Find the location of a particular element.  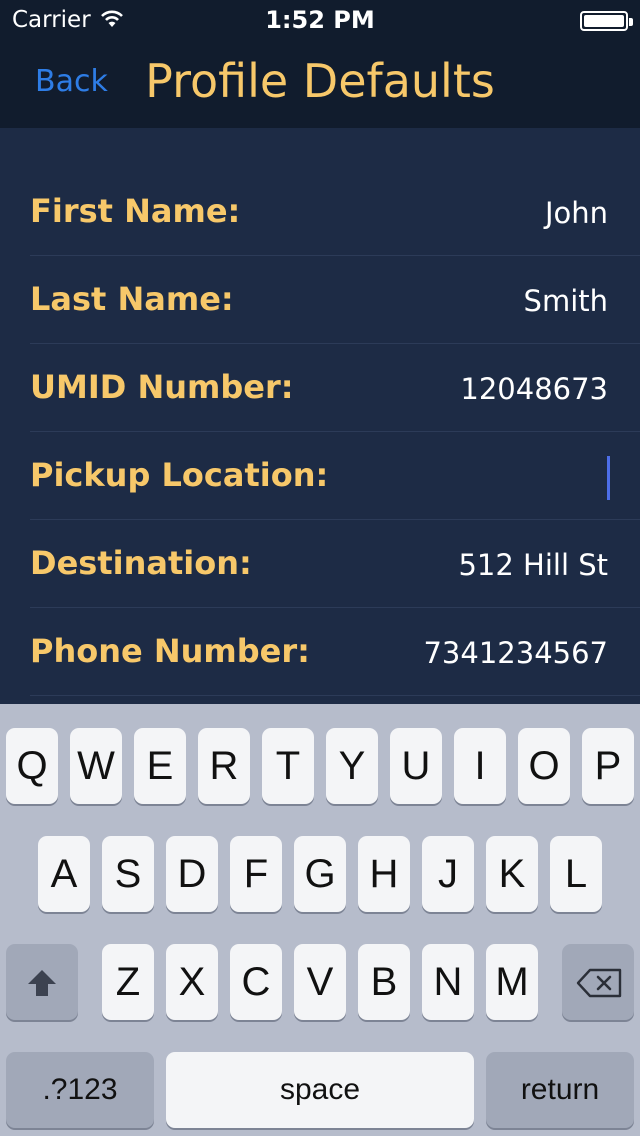

last-name-label: Last Name: is located at coordinates (132, 299).